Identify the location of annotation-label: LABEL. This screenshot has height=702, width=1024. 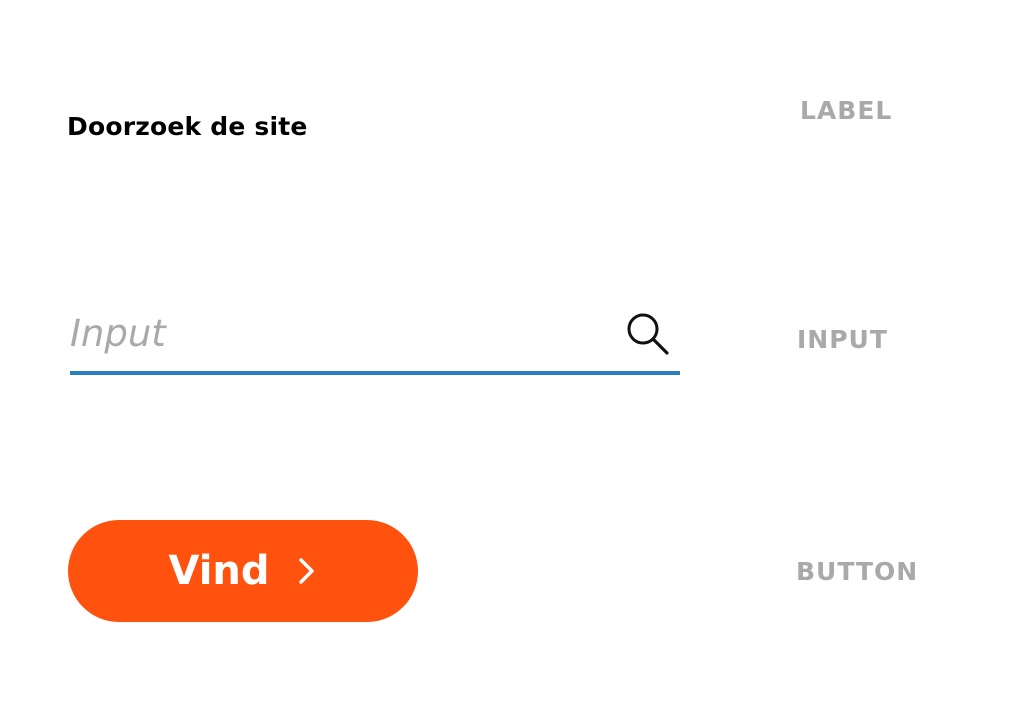
(846, 110).